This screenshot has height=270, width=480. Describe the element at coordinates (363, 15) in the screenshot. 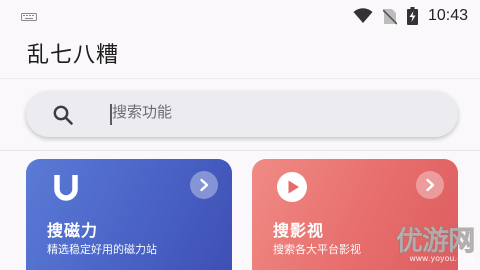

I see `wifi-icon` at that location.